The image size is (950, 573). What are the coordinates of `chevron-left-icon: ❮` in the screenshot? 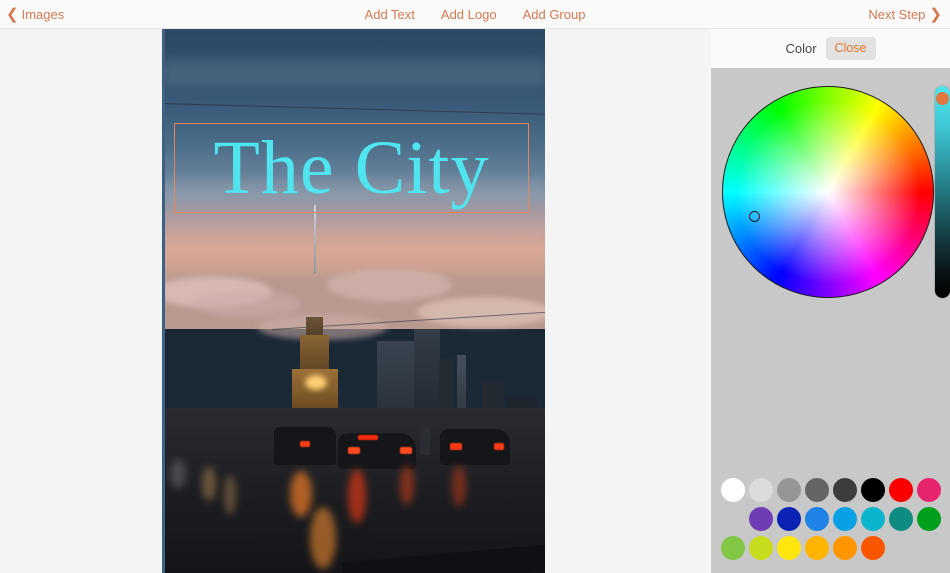 It's located at (12, 14).